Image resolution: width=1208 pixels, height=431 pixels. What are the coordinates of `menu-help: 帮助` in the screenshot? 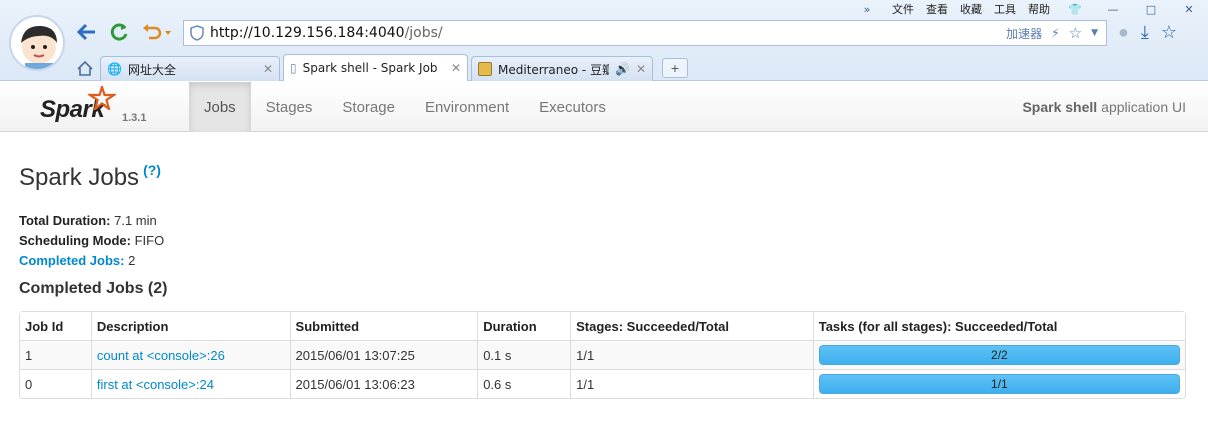 It's located at (1039, 9).